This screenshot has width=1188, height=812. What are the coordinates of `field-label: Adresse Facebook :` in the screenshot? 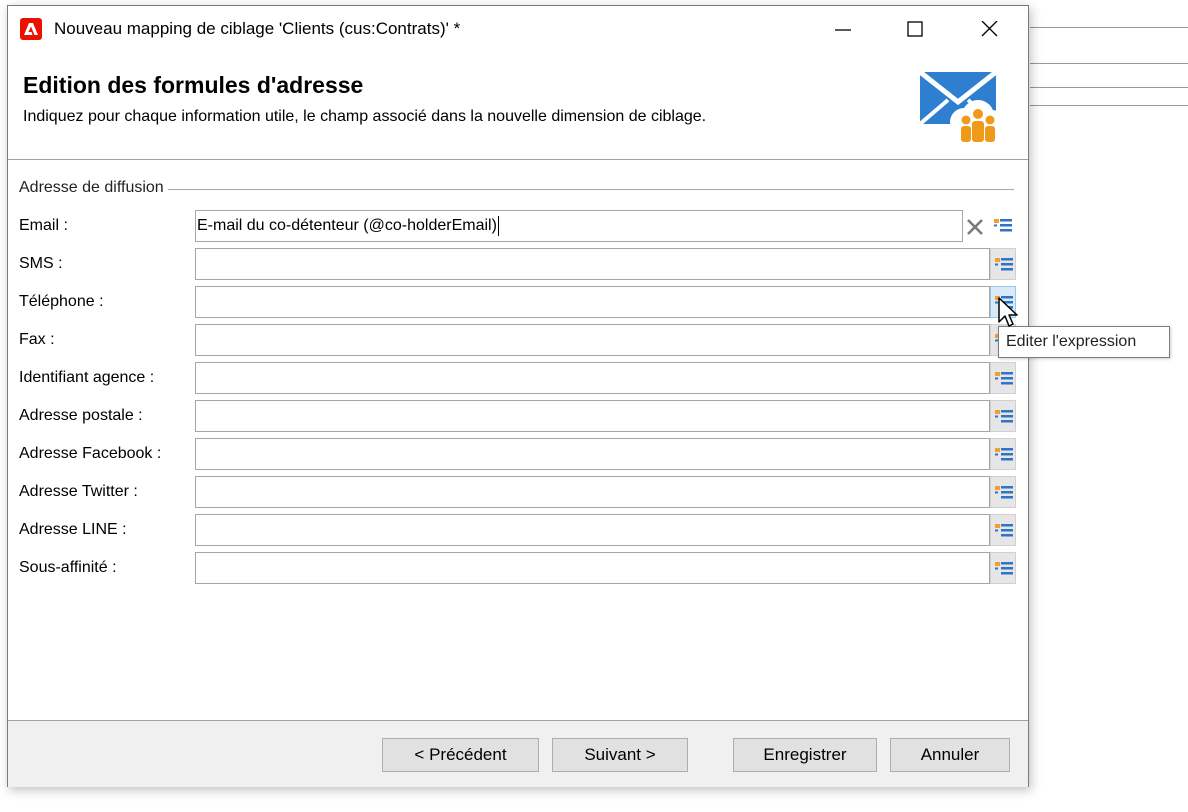 It's located at (90, 453).